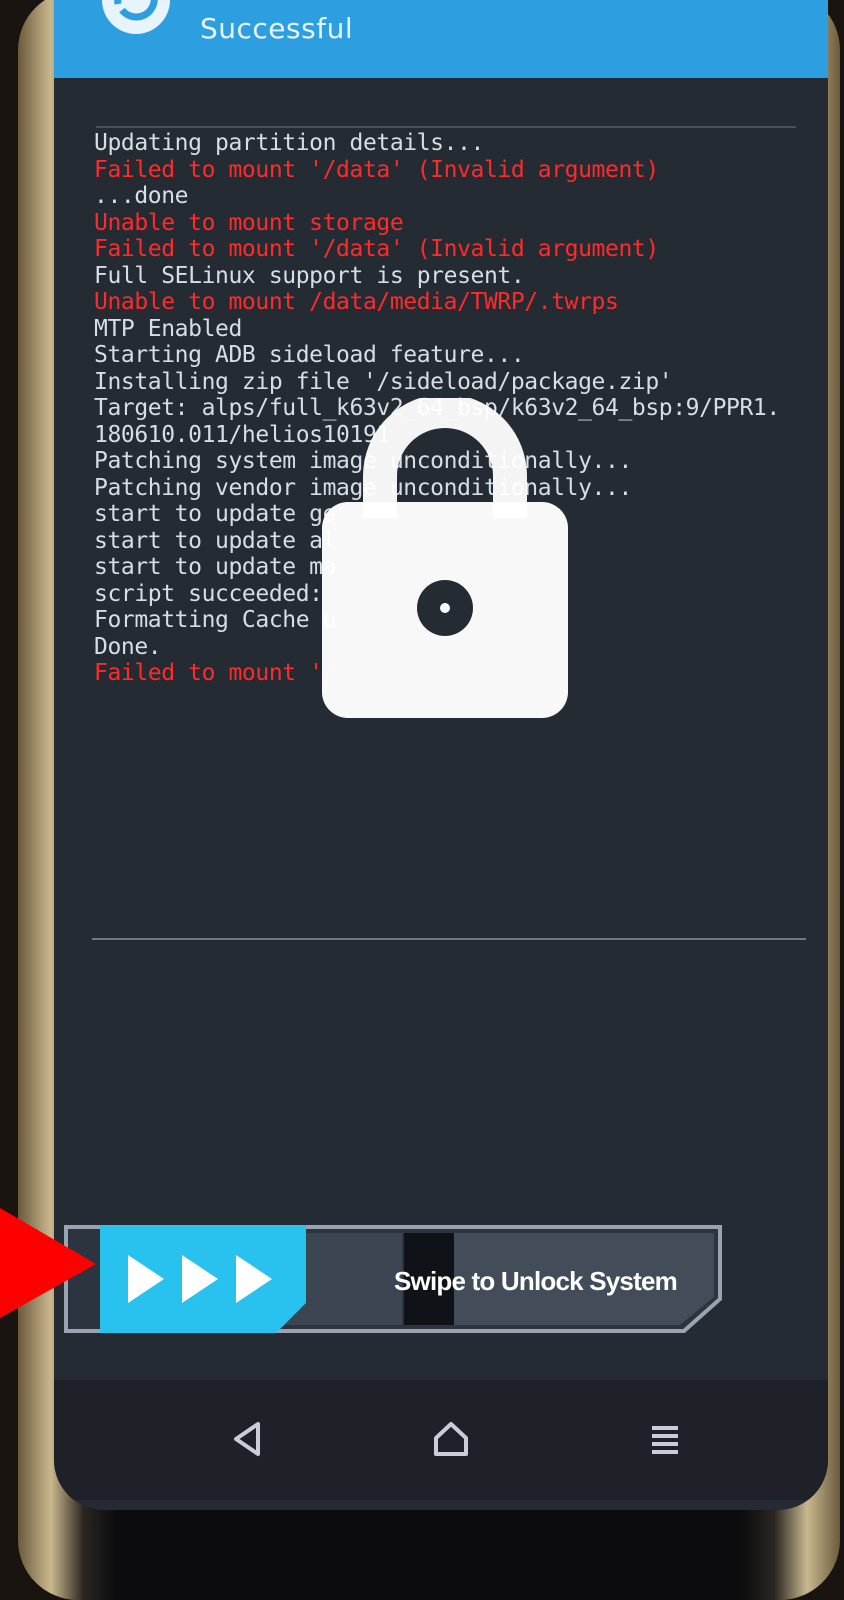 This screenshot has width=844, height=1600. What do you see at coordinates (249, 222) in the screenshot?
I see `console-error-line: Unable to mount storage` at bounding box center [249, 222].